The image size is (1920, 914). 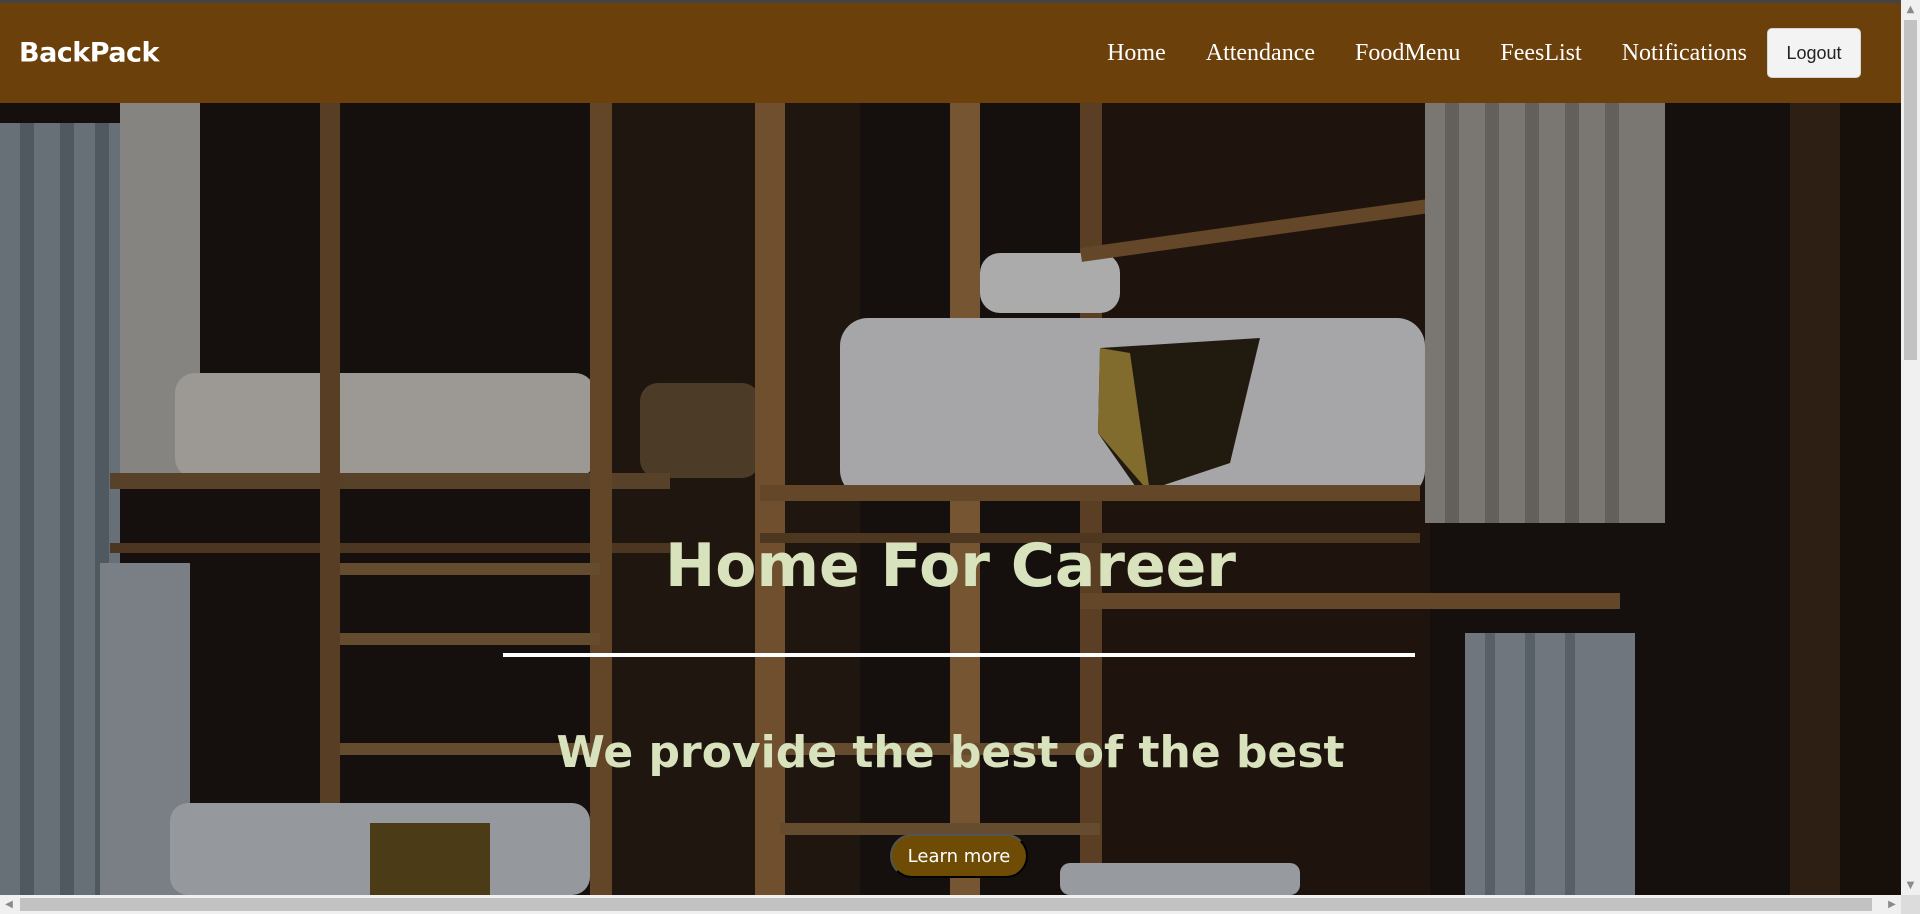 I want to click on hero-title: Home For Career, so click(x=950, y=566).